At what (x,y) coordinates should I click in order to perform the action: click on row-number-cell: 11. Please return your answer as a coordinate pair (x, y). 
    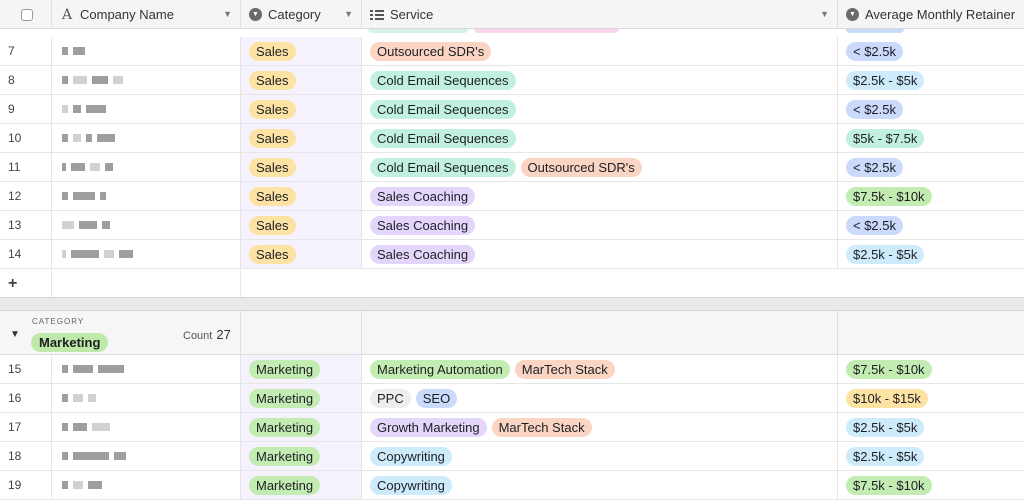
    Looking at the image, I should click on (26, 167).